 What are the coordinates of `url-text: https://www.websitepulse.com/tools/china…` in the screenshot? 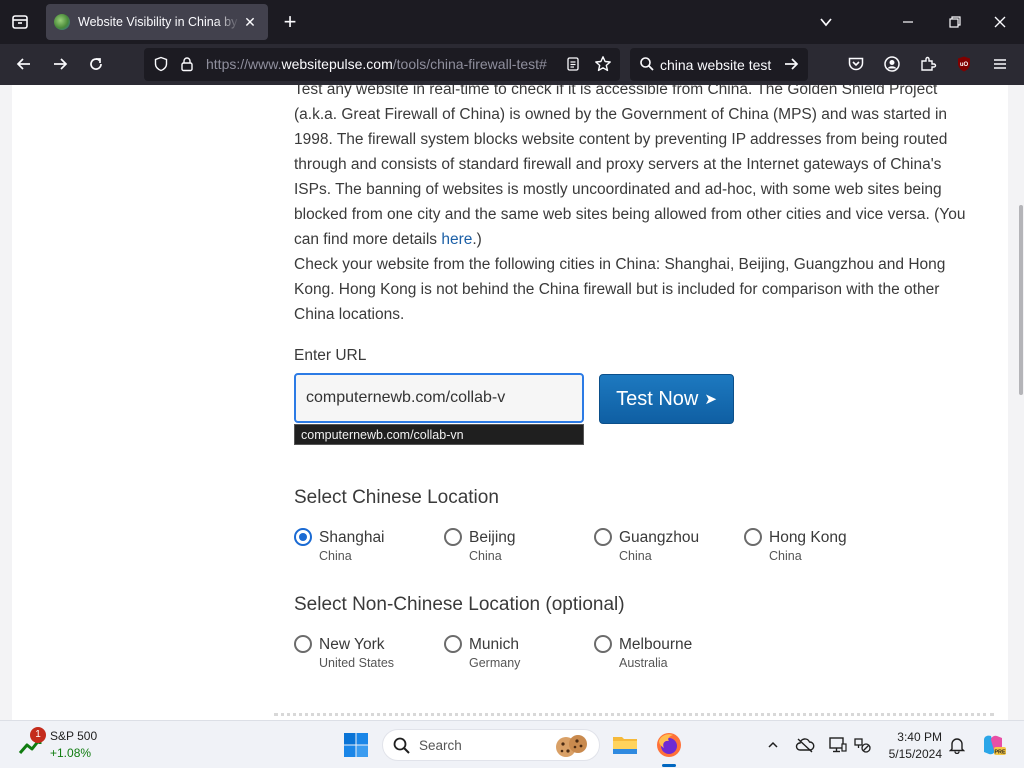 It's located at (378, 64).